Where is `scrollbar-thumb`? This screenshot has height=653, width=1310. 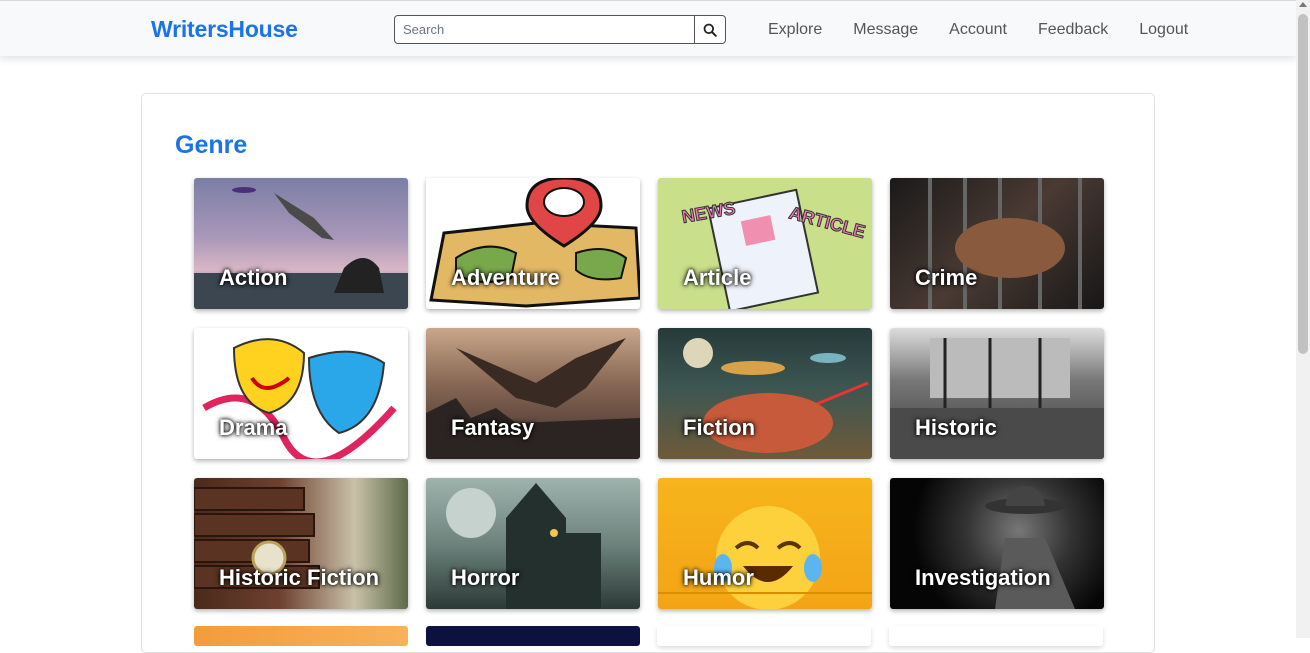
scrollbar-thumb is located at coordinates (1303, 184).